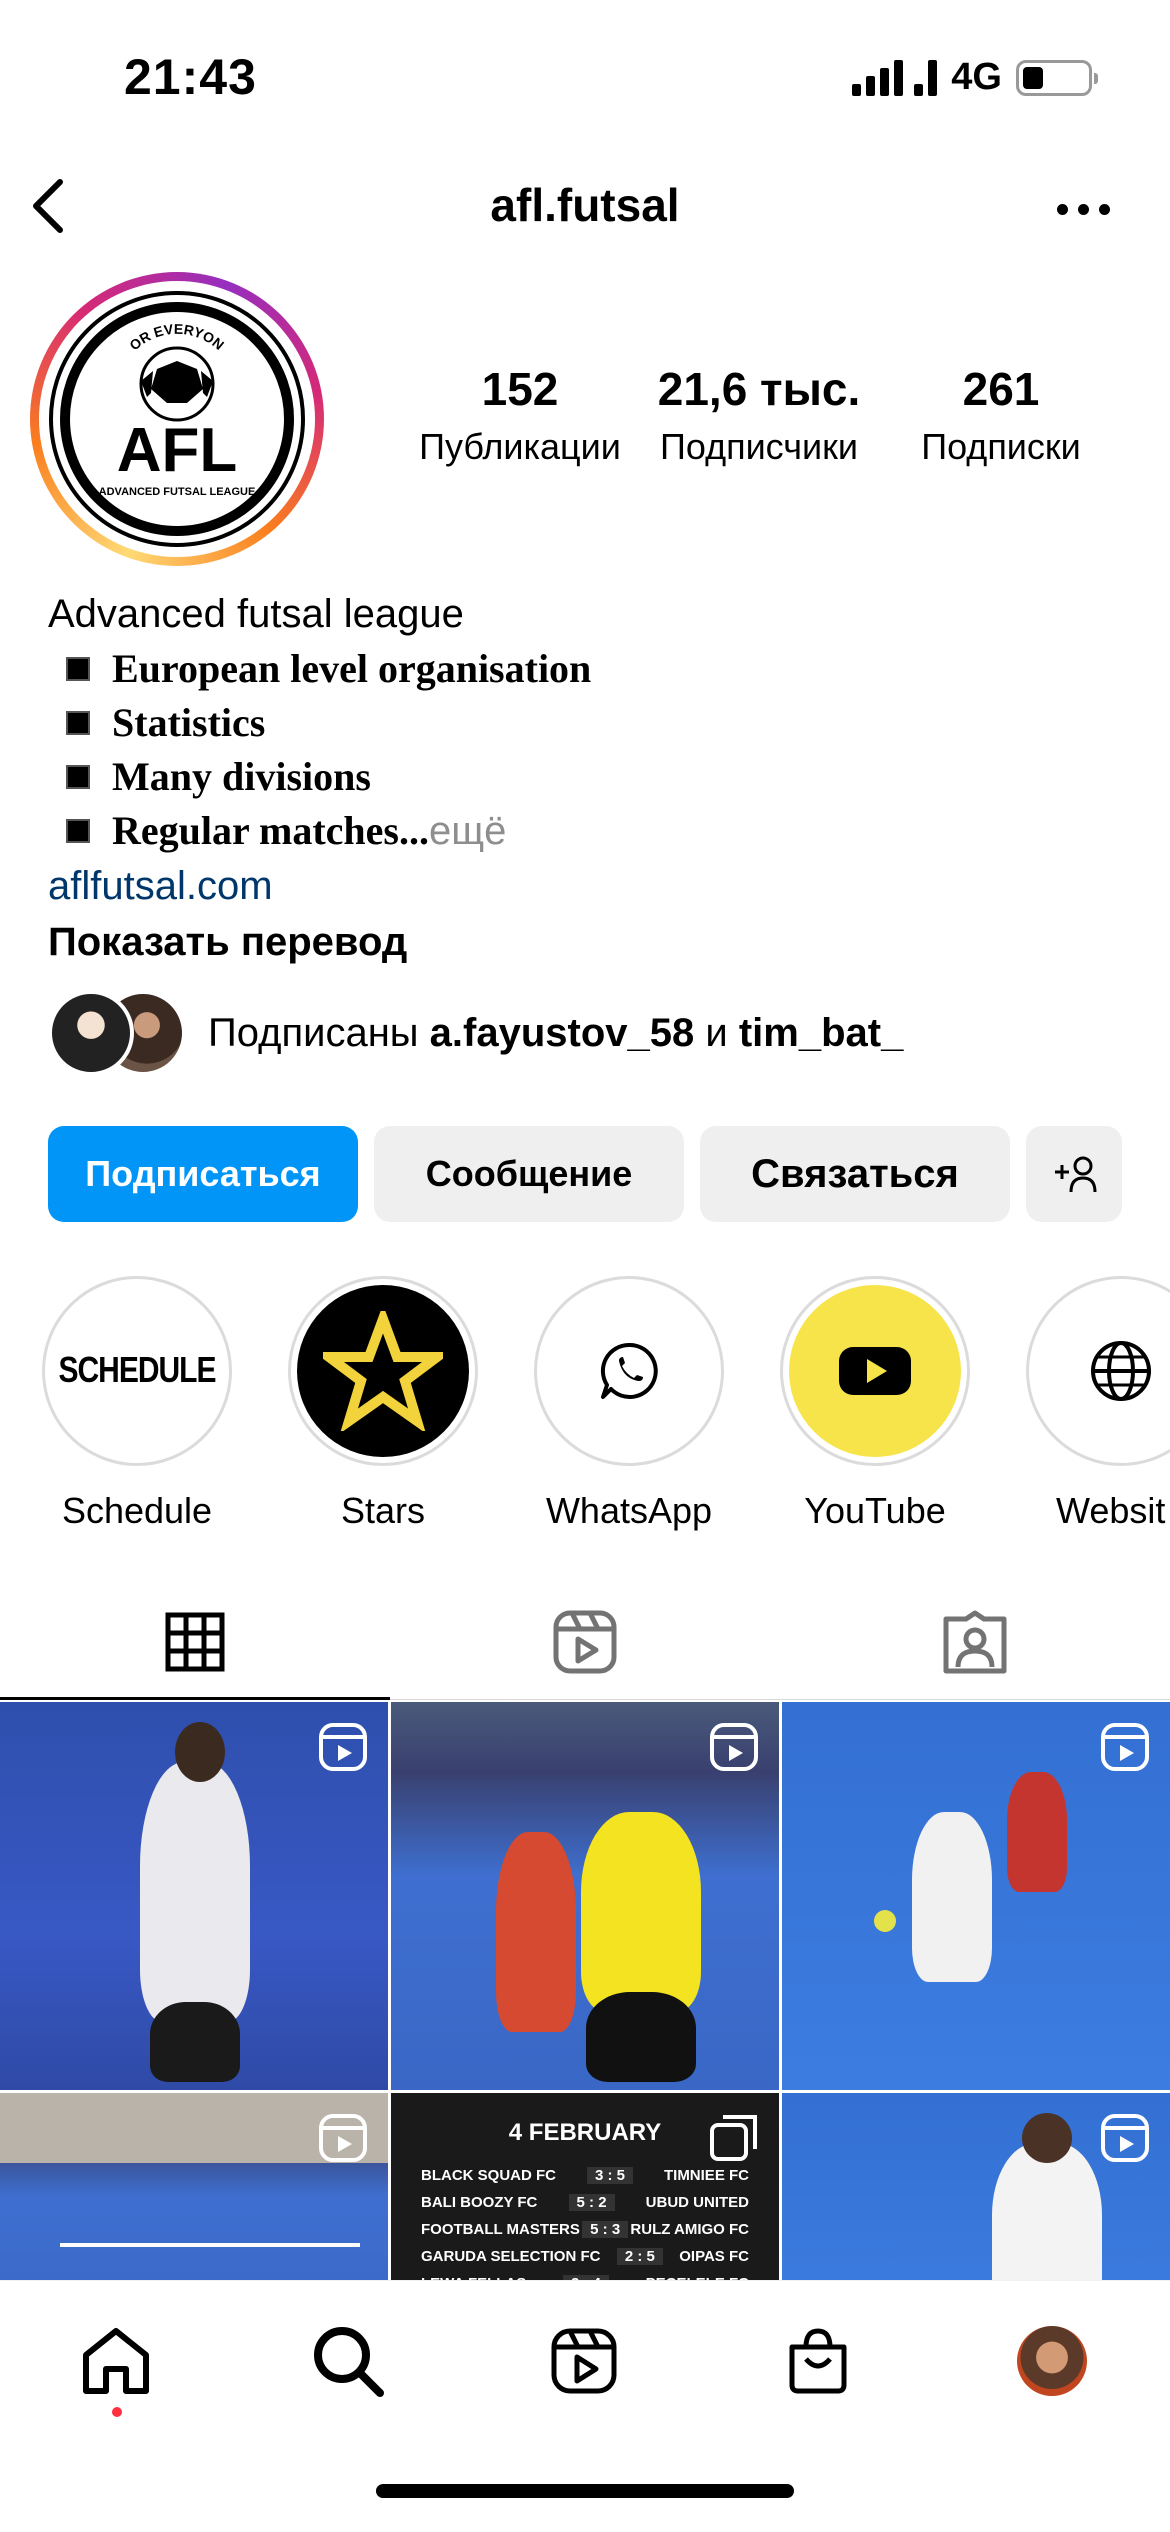 This screenshot has height=2532, width=1170. I want to click on stat-following: 261 Подписки, so click(1001, 415).